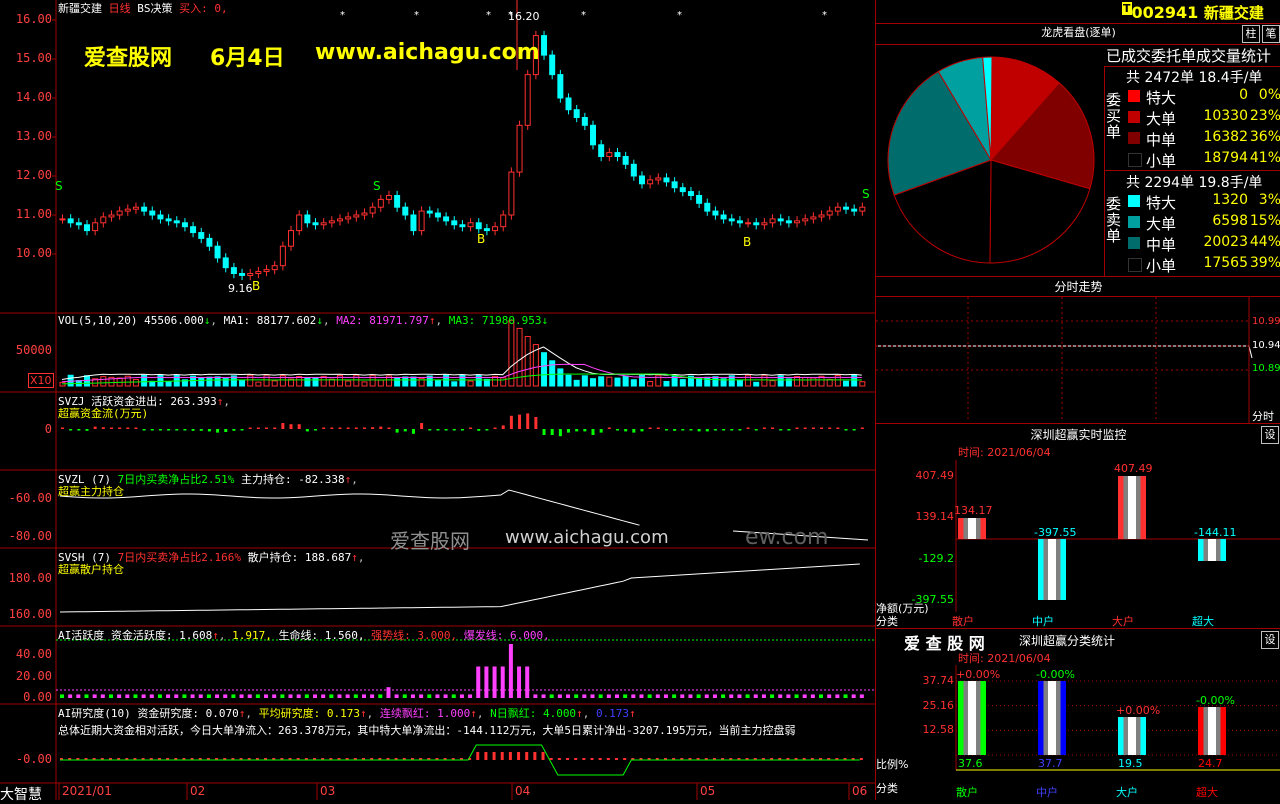  Describe the element at coordinates (321, 635) in the screenshot. I see `ai-active-life: 生命线: 1.560,` at that location.